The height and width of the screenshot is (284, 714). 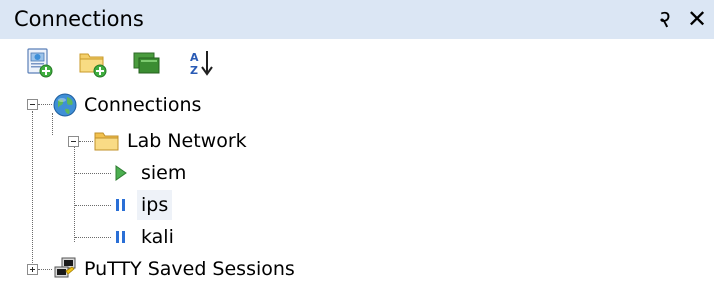 I want to click on svg-text: A, so click(x=194, y=57).